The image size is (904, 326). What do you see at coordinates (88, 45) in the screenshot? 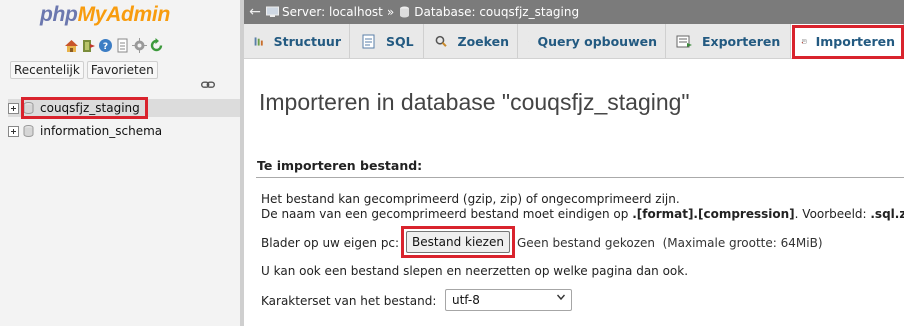
I see `exit-icon` at bounding box center [88, 45].